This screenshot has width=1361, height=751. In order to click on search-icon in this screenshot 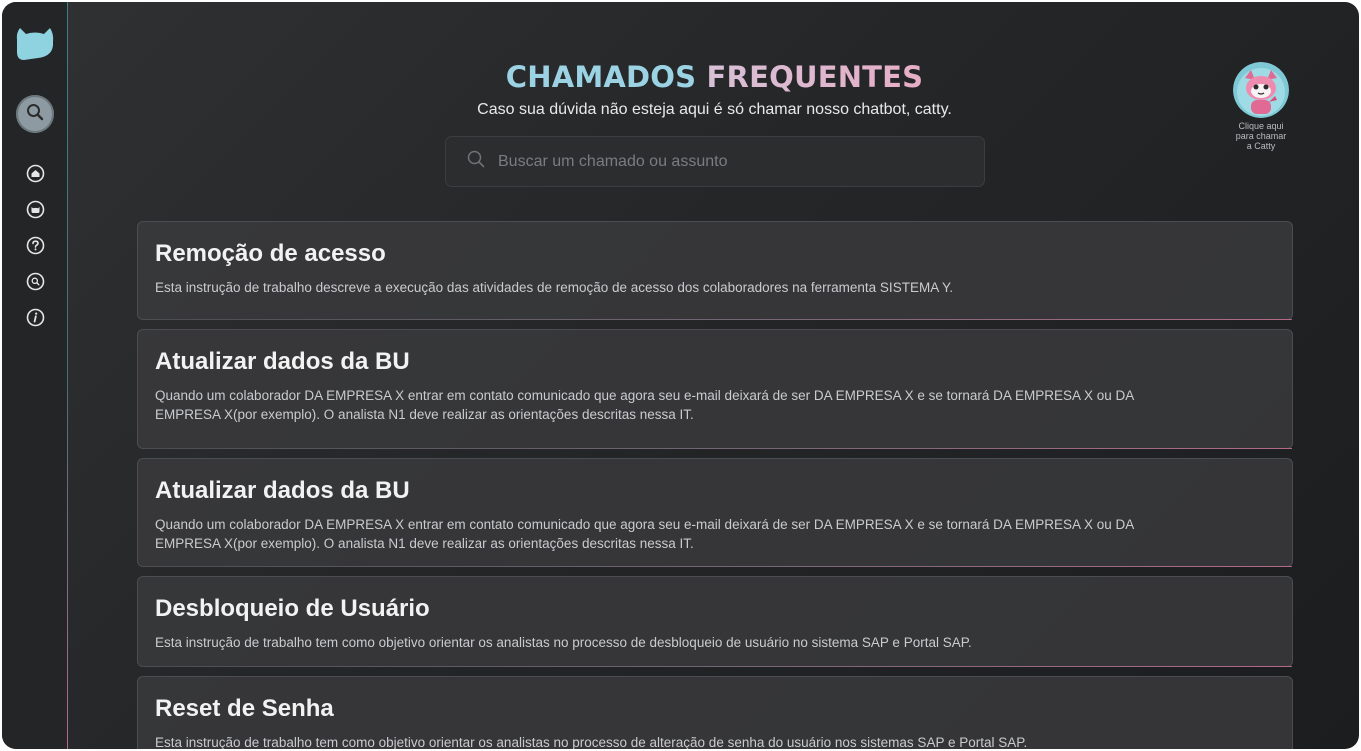, I will do `click(476, 161)`.